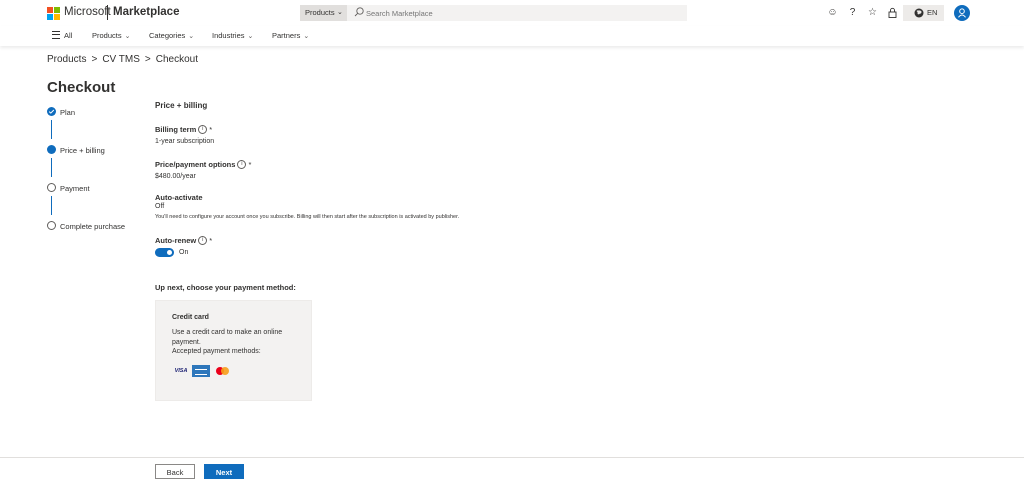 The image size is (1024, 484). I want to click on marketplace-title: Marketplace, so click(146, 12).